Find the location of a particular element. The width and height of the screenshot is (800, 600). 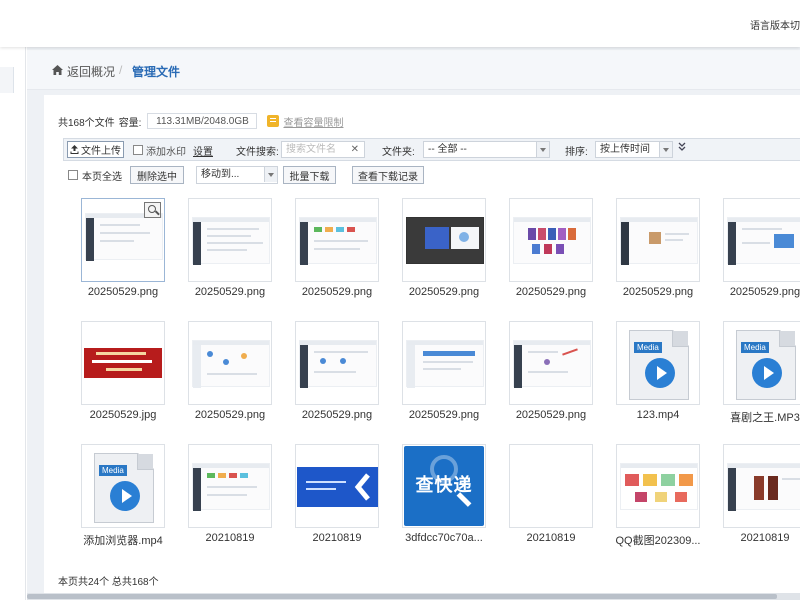

watermark-settings-link: 设置 is located at coordinates (203, 150).